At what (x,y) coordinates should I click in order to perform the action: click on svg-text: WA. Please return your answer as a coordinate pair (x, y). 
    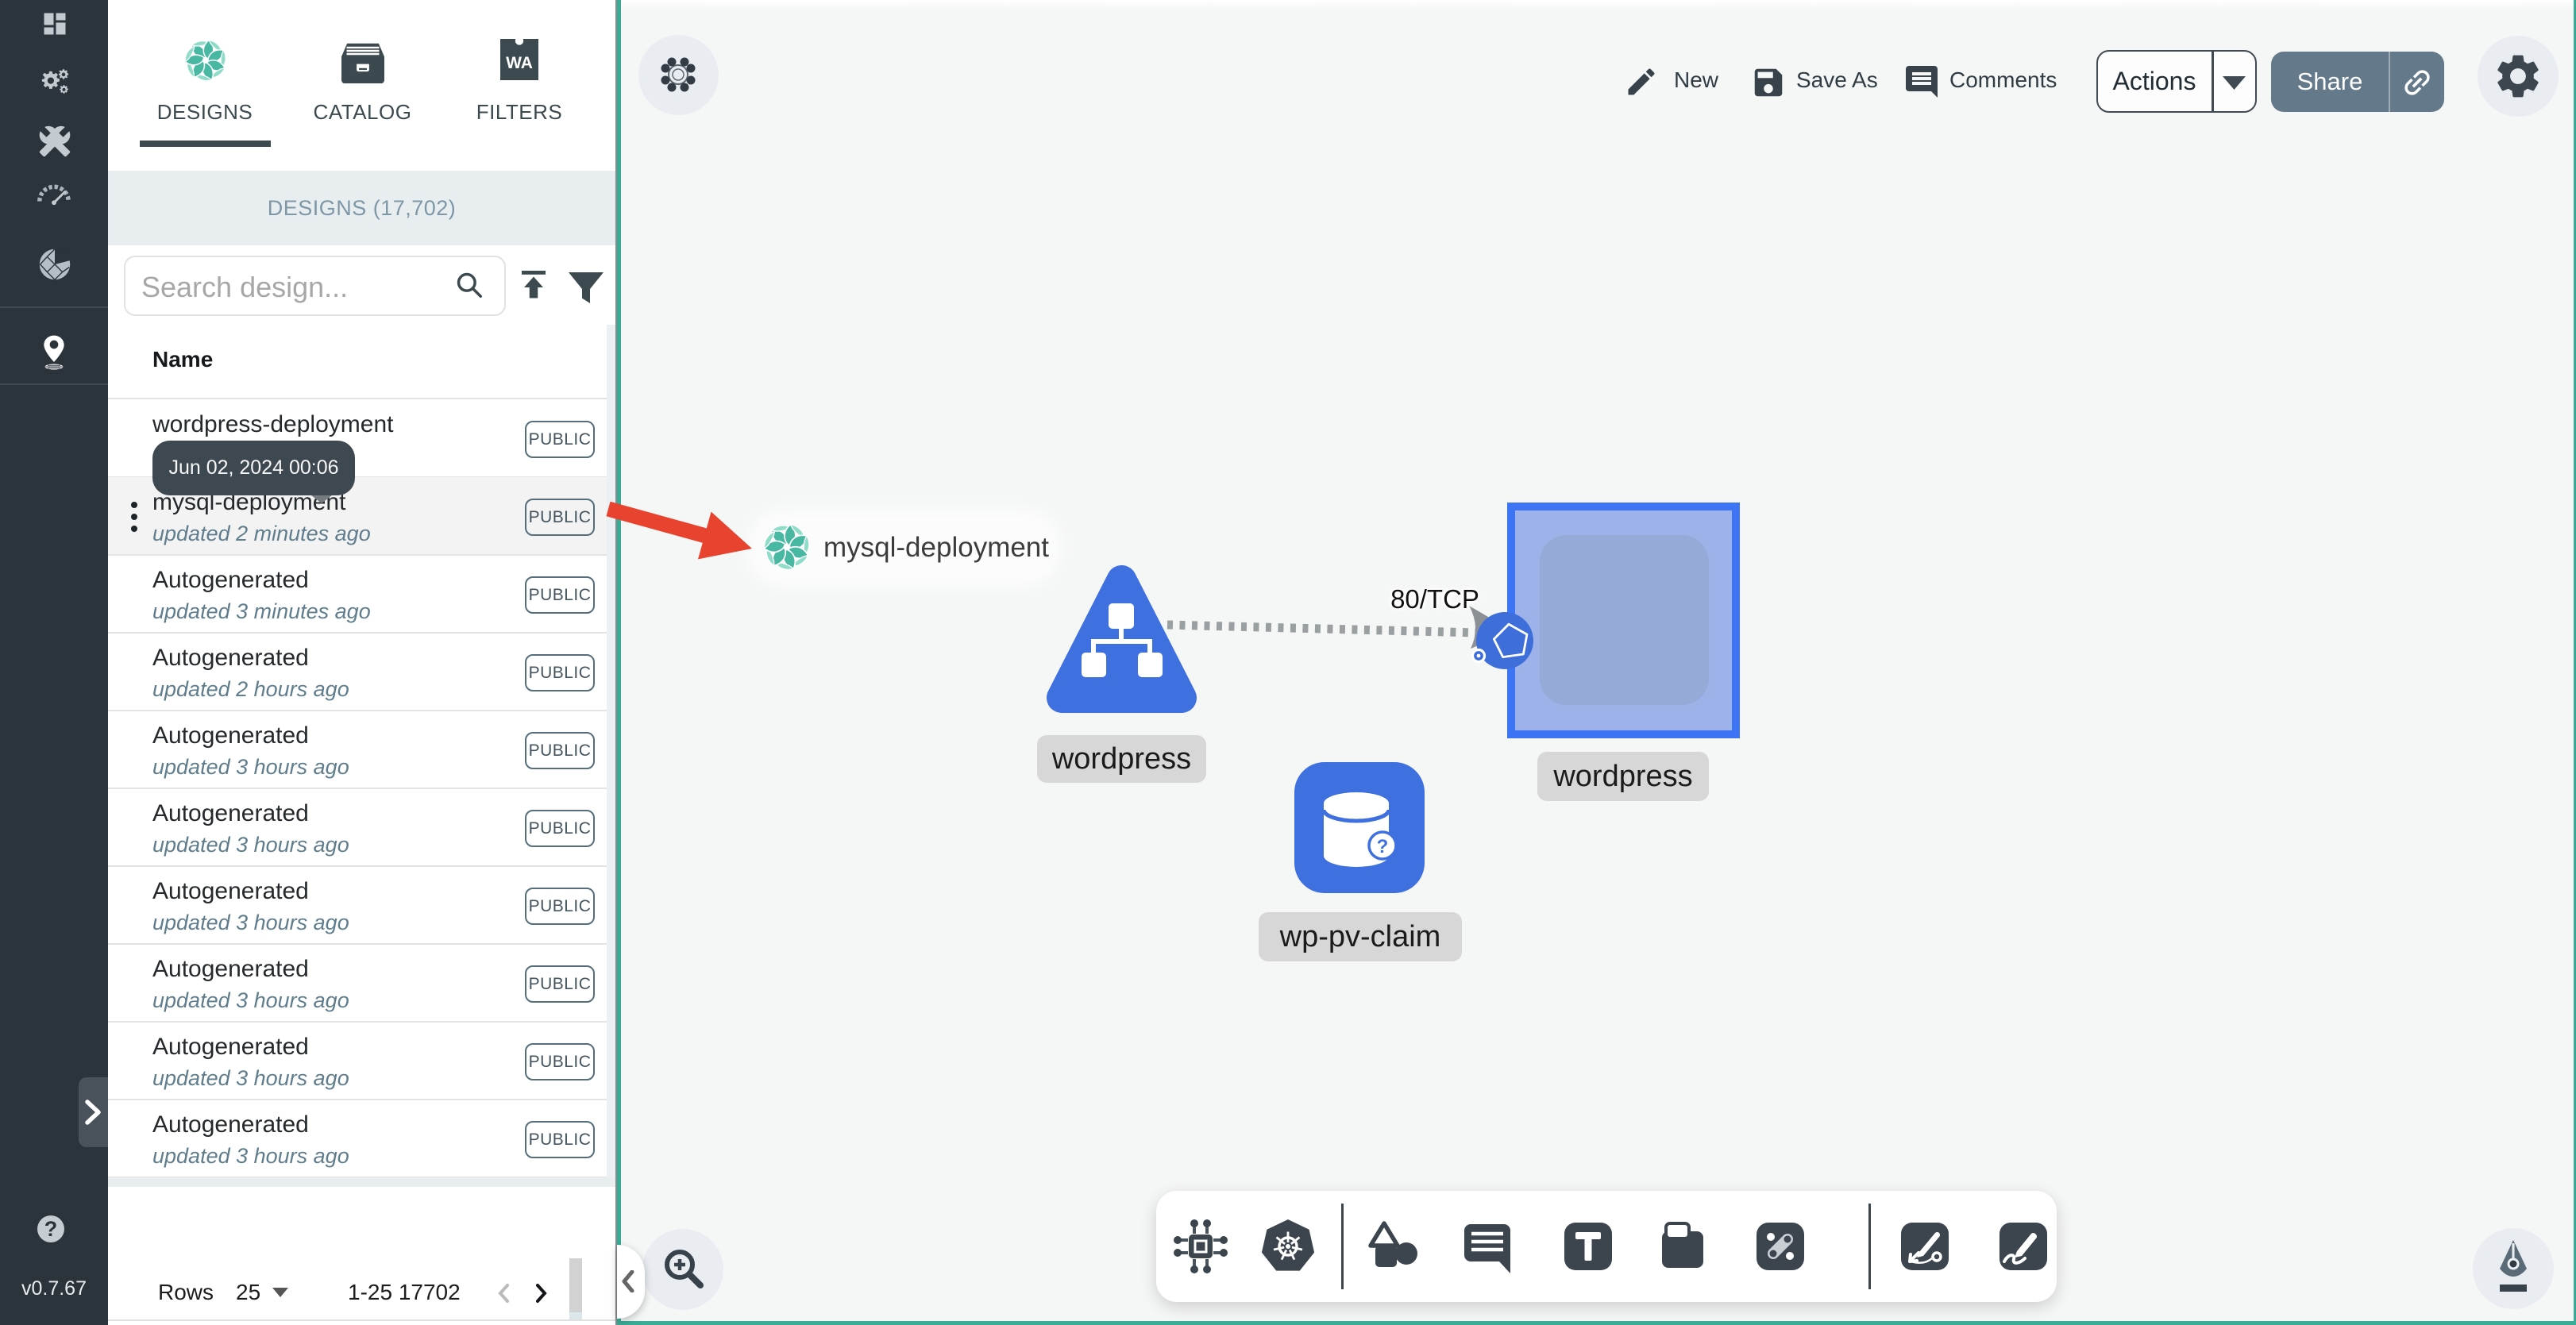
    Looking at the image, I should click on (519, 63).